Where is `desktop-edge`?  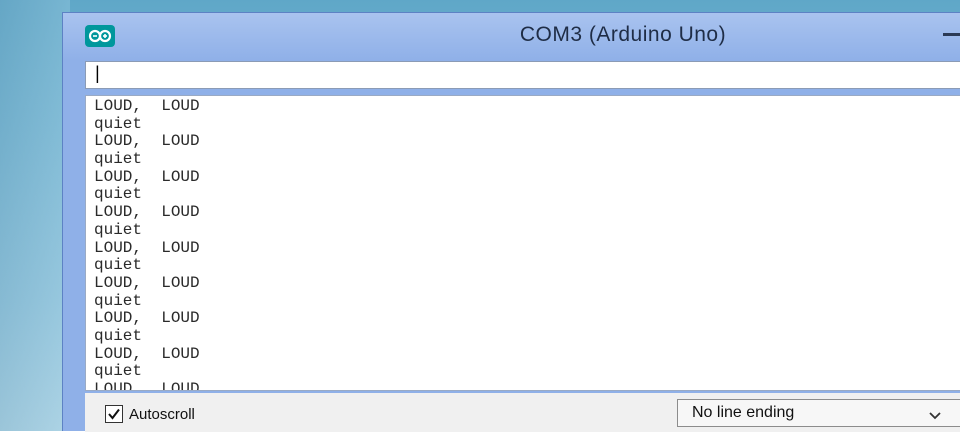 desktop-edge is located at coordinates (35, 215).